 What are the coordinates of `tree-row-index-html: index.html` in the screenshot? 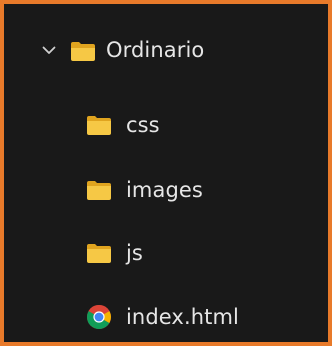 It's located at (171, 317).